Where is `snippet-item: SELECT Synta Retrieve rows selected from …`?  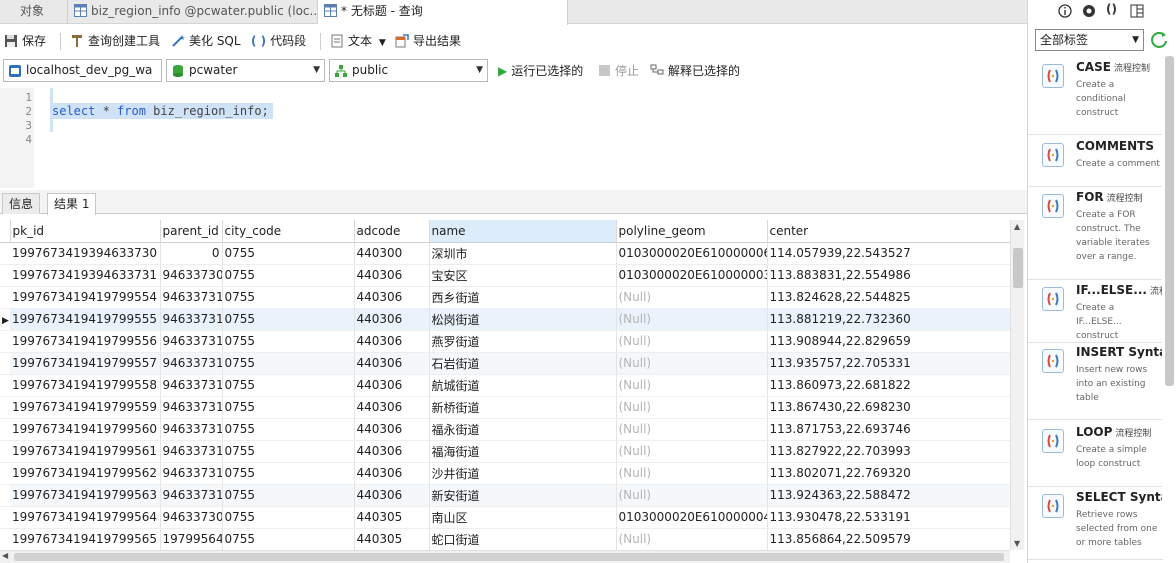 snippet-item: SELECT Synta Retrieve rows selected from … is located at coordinates (1098, 525).